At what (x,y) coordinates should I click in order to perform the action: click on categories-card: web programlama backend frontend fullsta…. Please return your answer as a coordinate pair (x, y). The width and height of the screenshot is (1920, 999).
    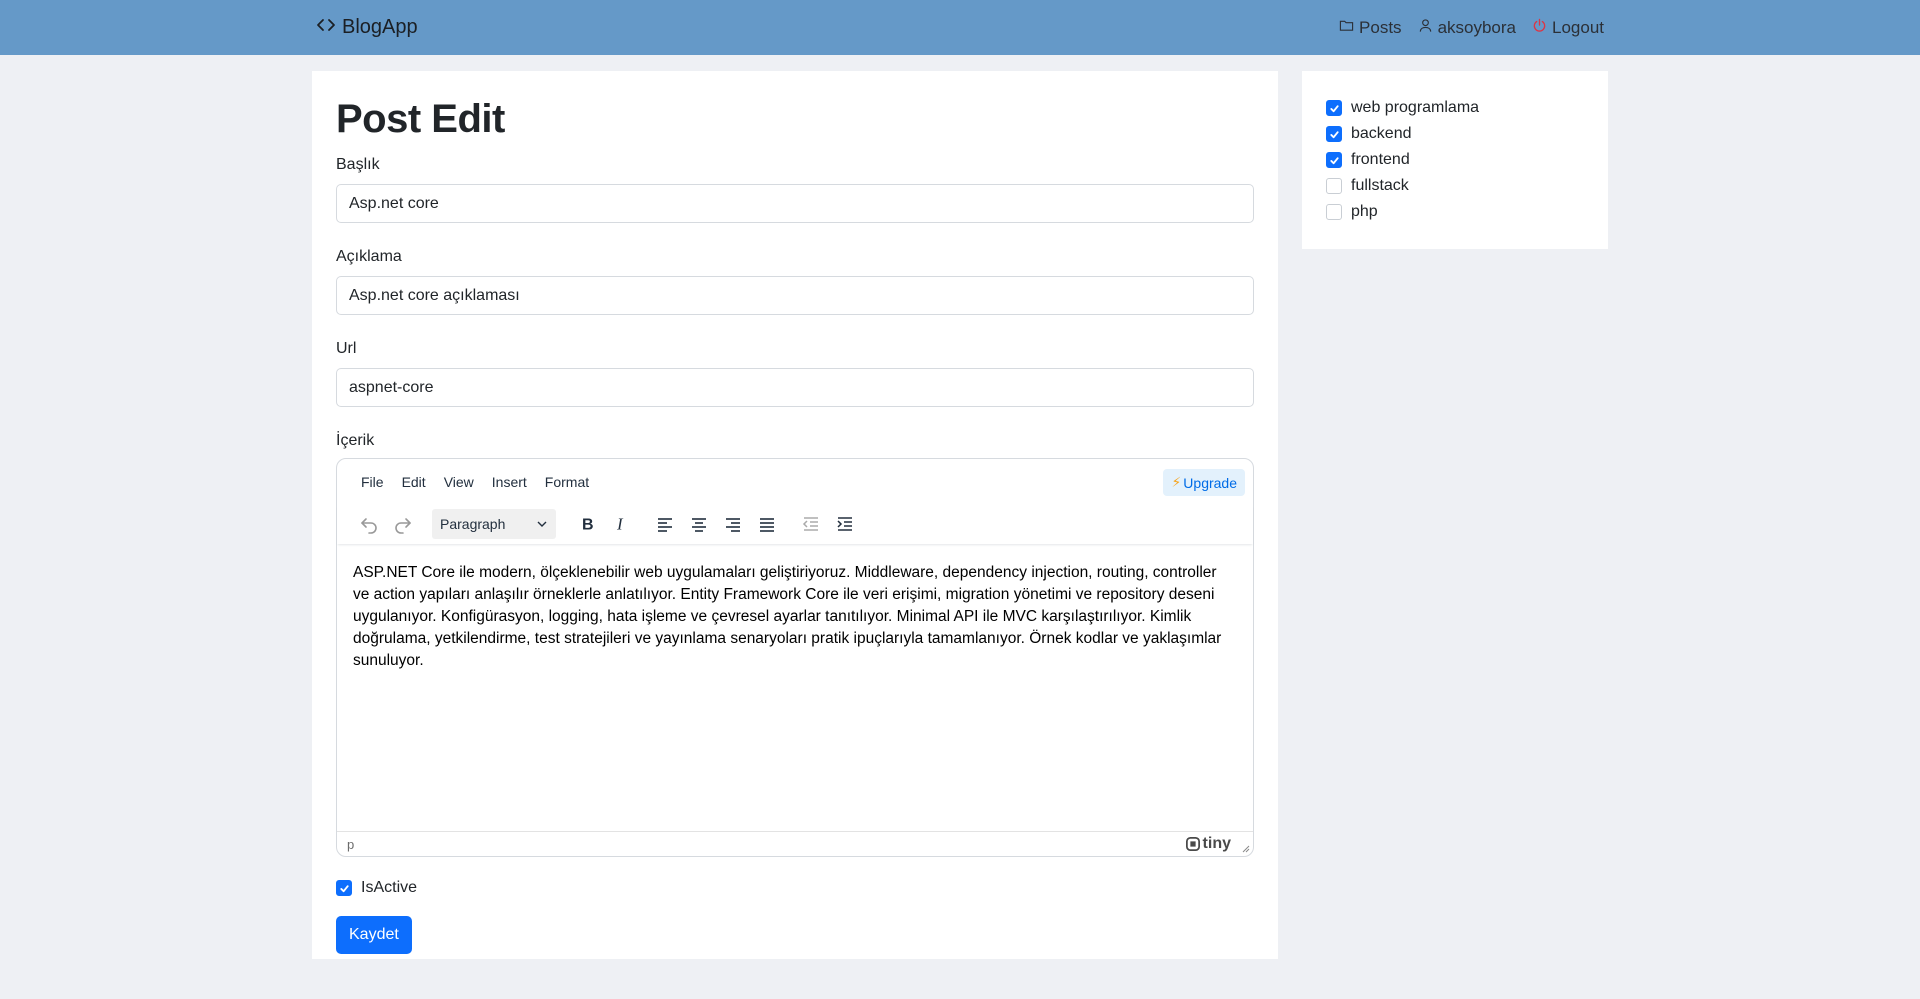
    Looking at the image, I should click on (1455, 160).